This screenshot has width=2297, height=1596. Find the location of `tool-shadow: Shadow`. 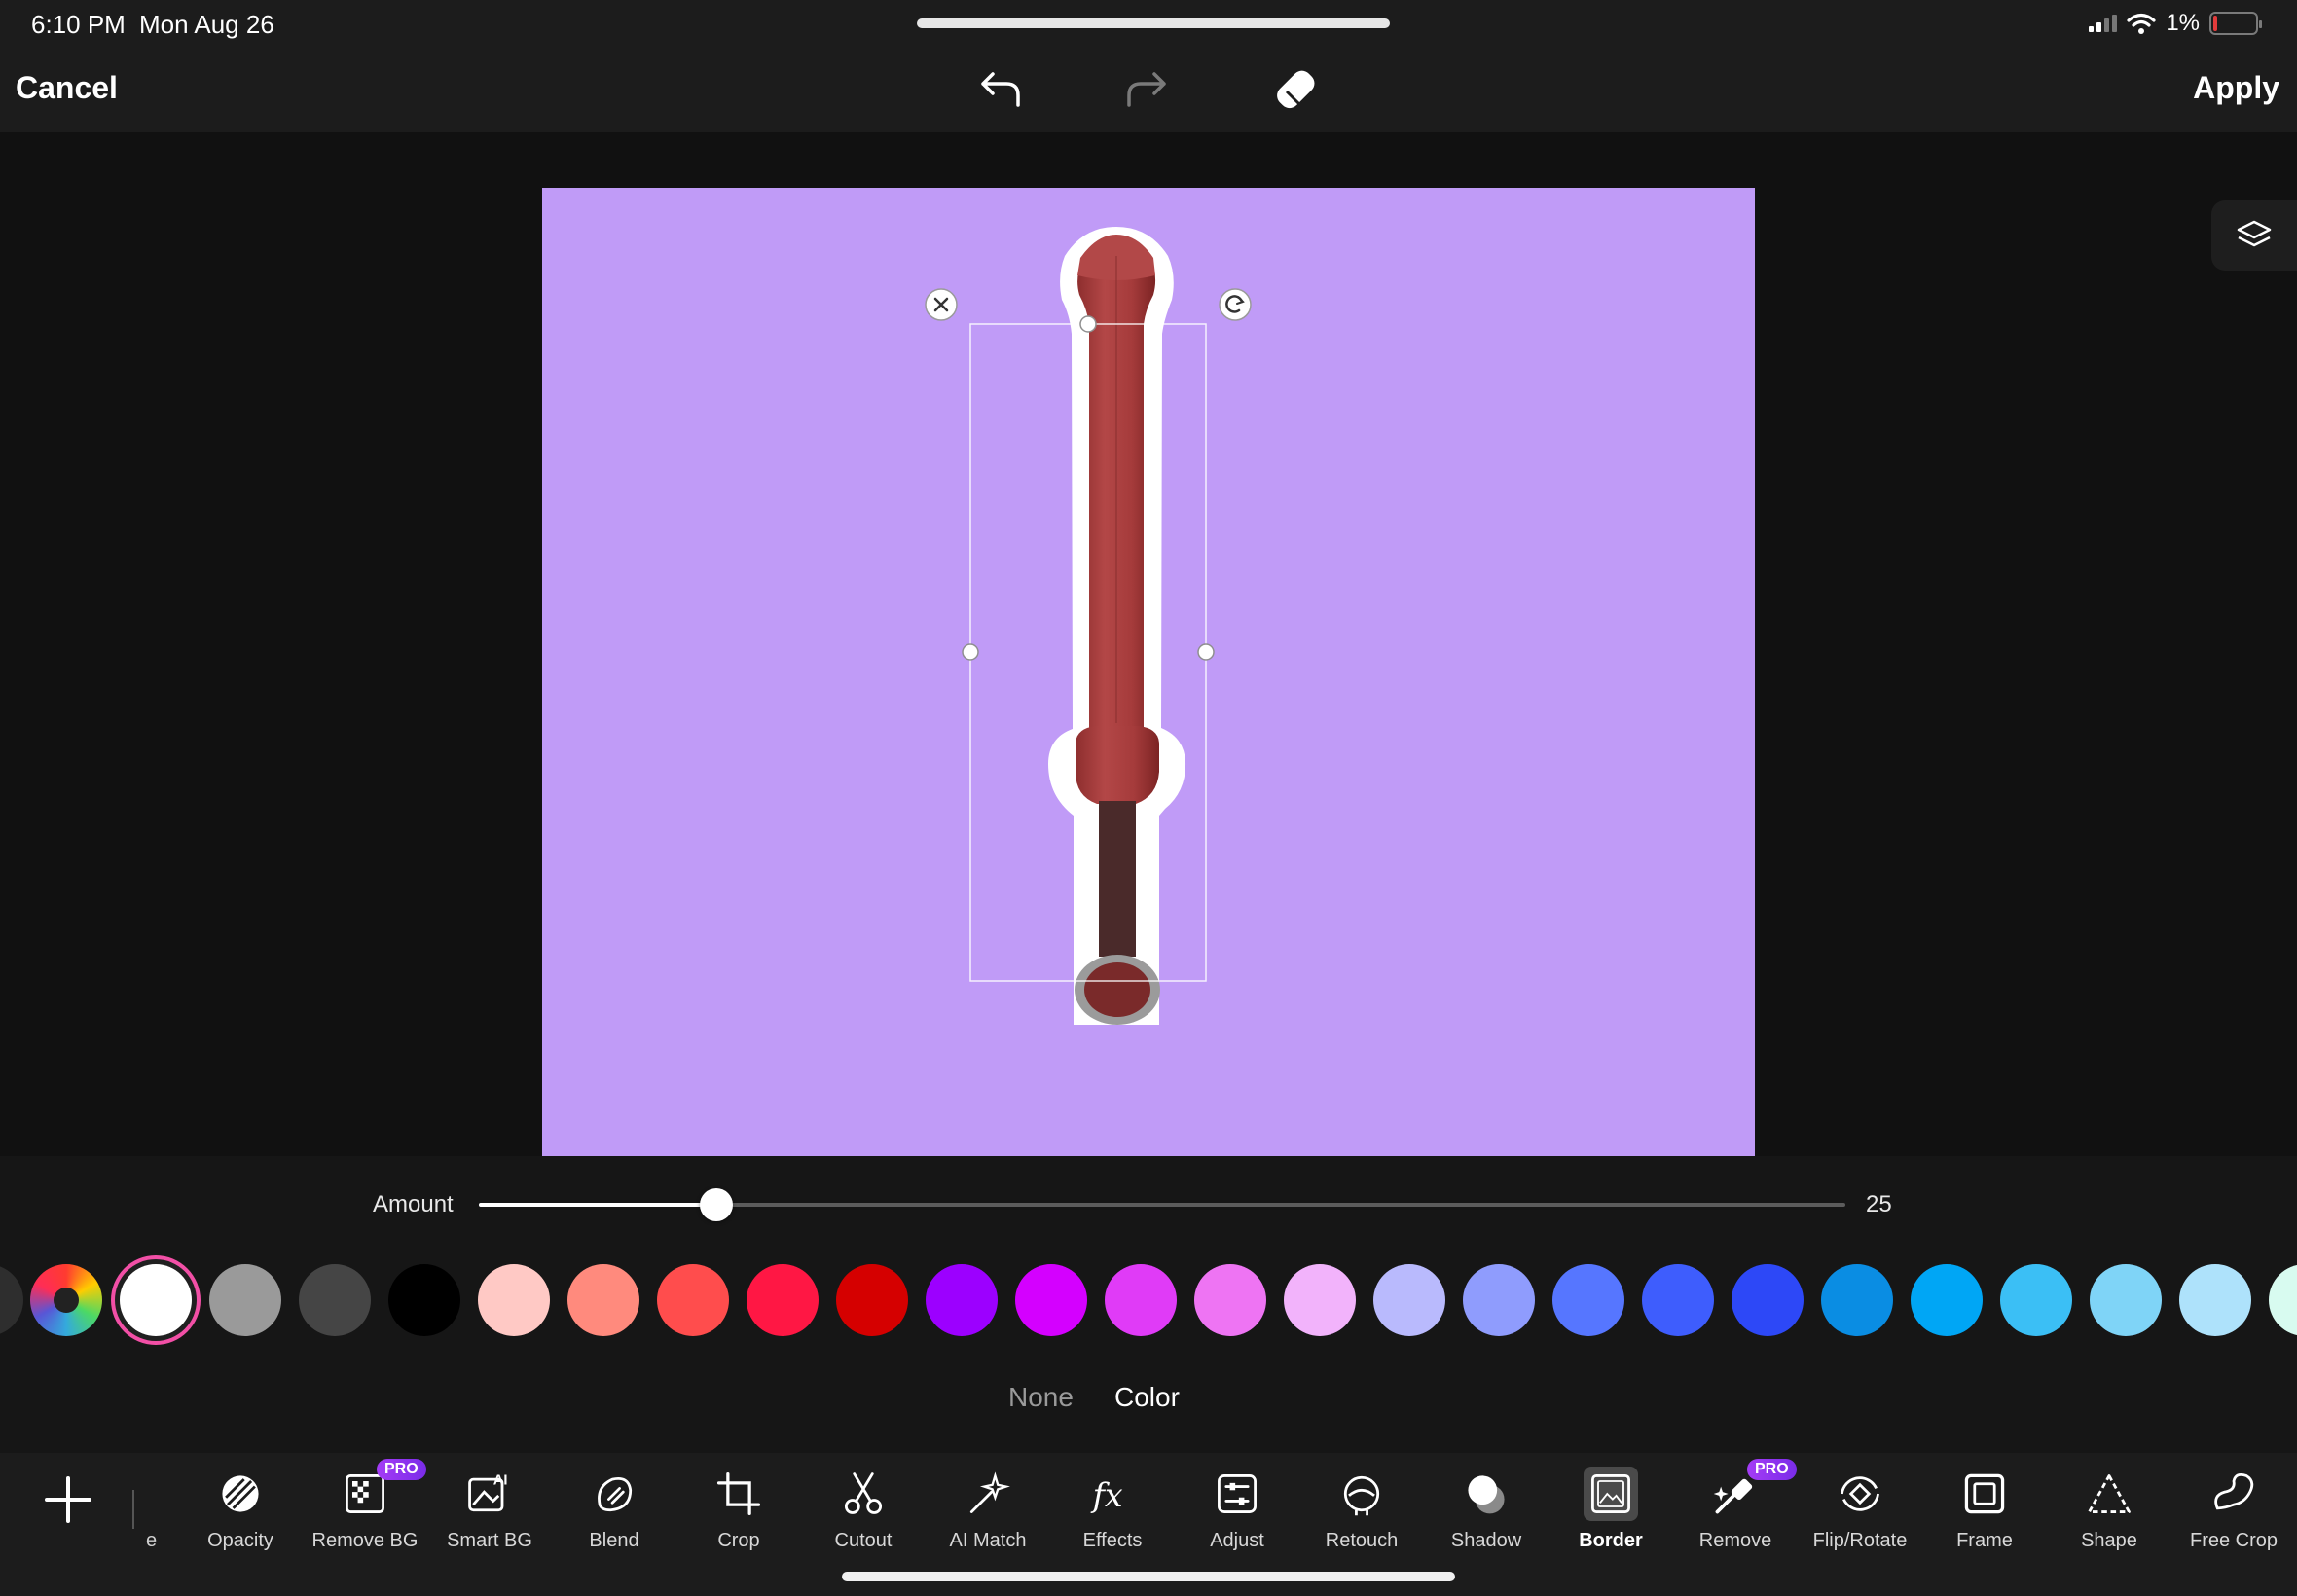

tool-shadow: Shadow is located at coordinates (1486, 1515).